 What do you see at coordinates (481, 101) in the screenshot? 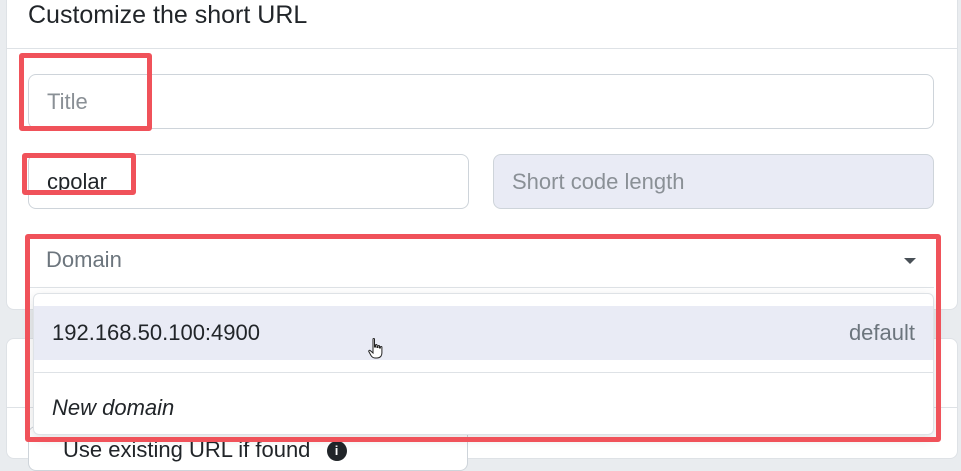
I see `title-input` at bounding box center [481, 101].